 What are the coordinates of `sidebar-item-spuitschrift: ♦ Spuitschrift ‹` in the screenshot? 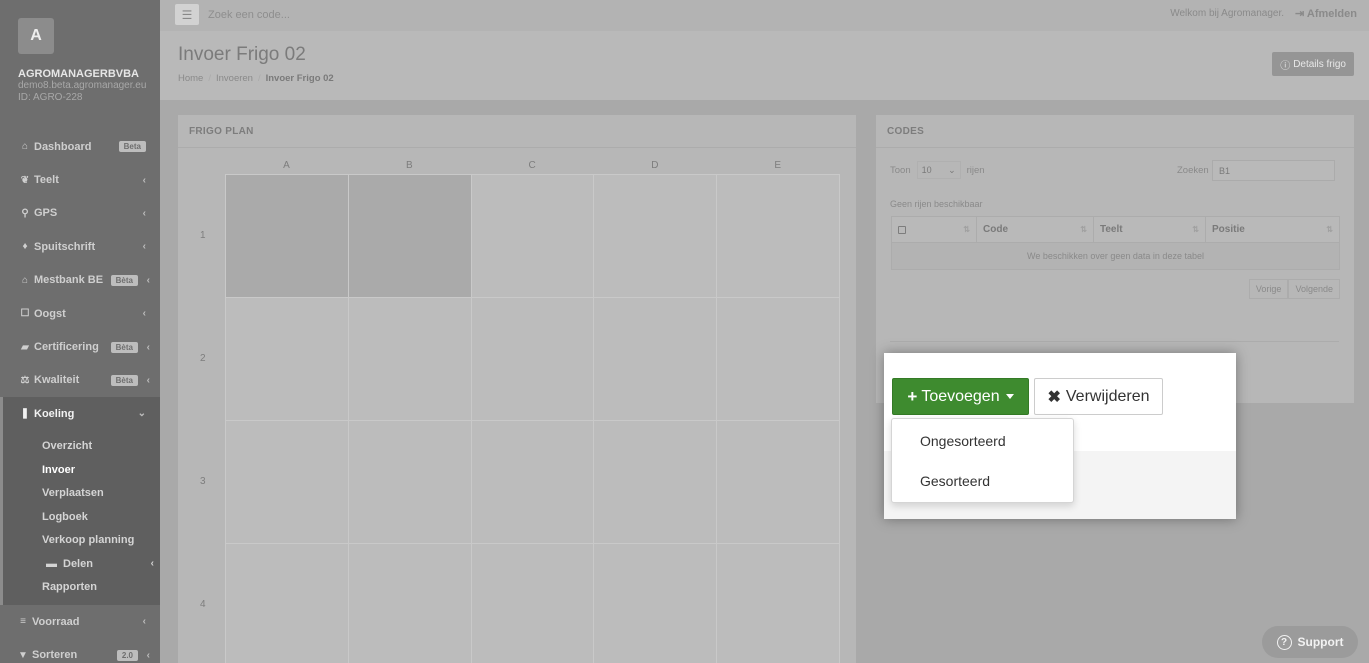 It's located at (80, 246).